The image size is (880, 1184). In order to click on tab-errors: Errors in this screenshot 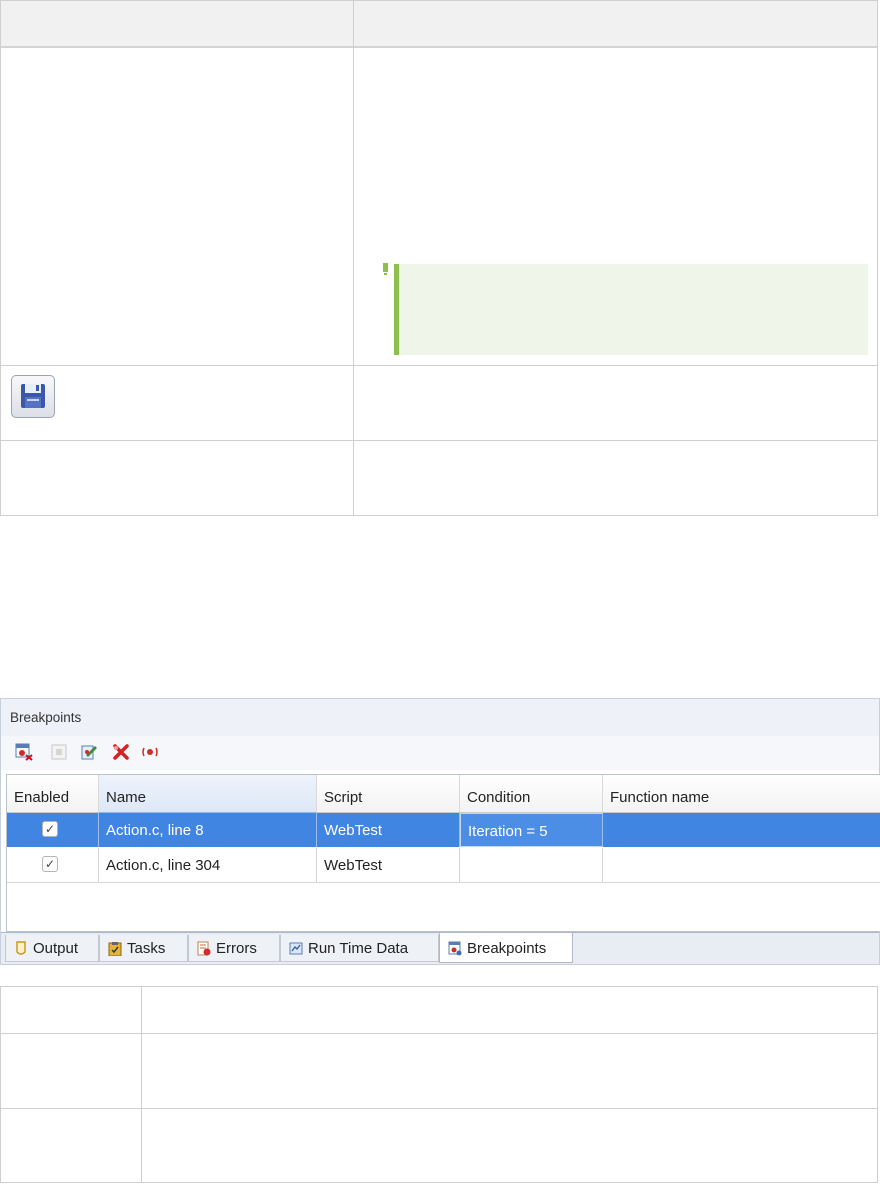, I will do `click(234, 948)`.